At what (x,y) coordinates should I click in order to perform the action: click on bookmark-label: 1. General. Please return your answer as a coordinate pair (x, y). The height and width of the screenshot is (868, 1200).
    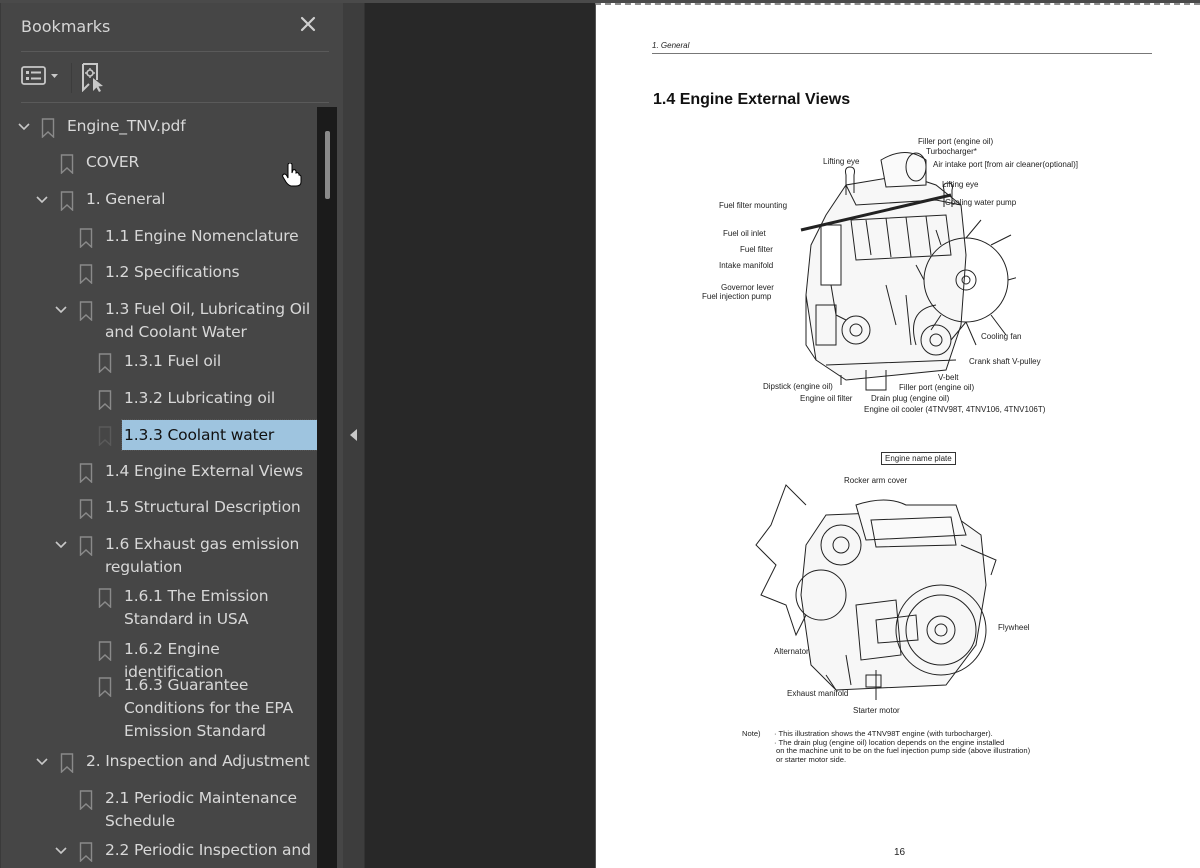
    Looking at the image, I should click on (126, 199).